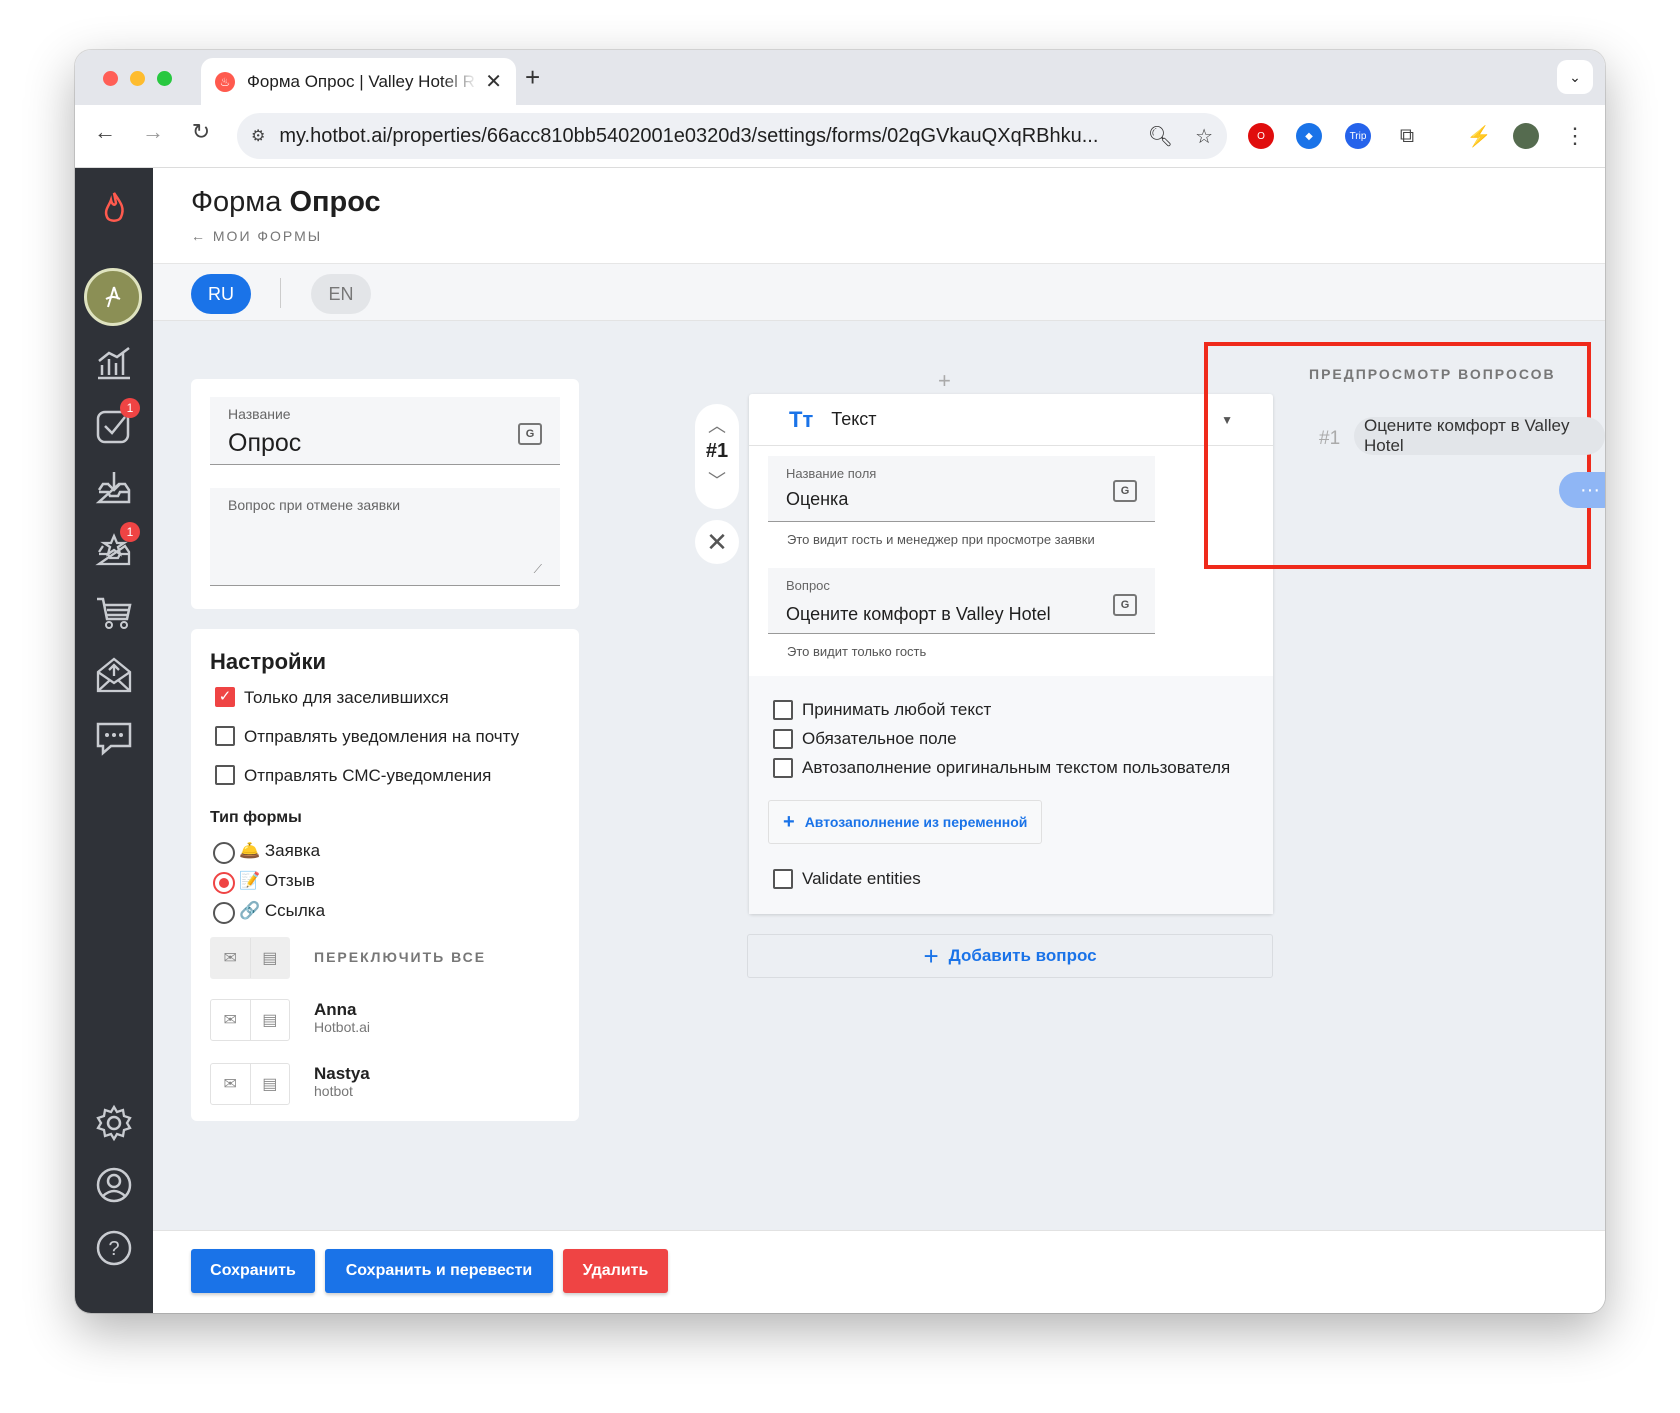 This screenshot has width=1680, height=1413. What do you see at coordinates (114, 613) in the screenshot?
I see `shop-cart-icon` at bounding box center [114, 613].